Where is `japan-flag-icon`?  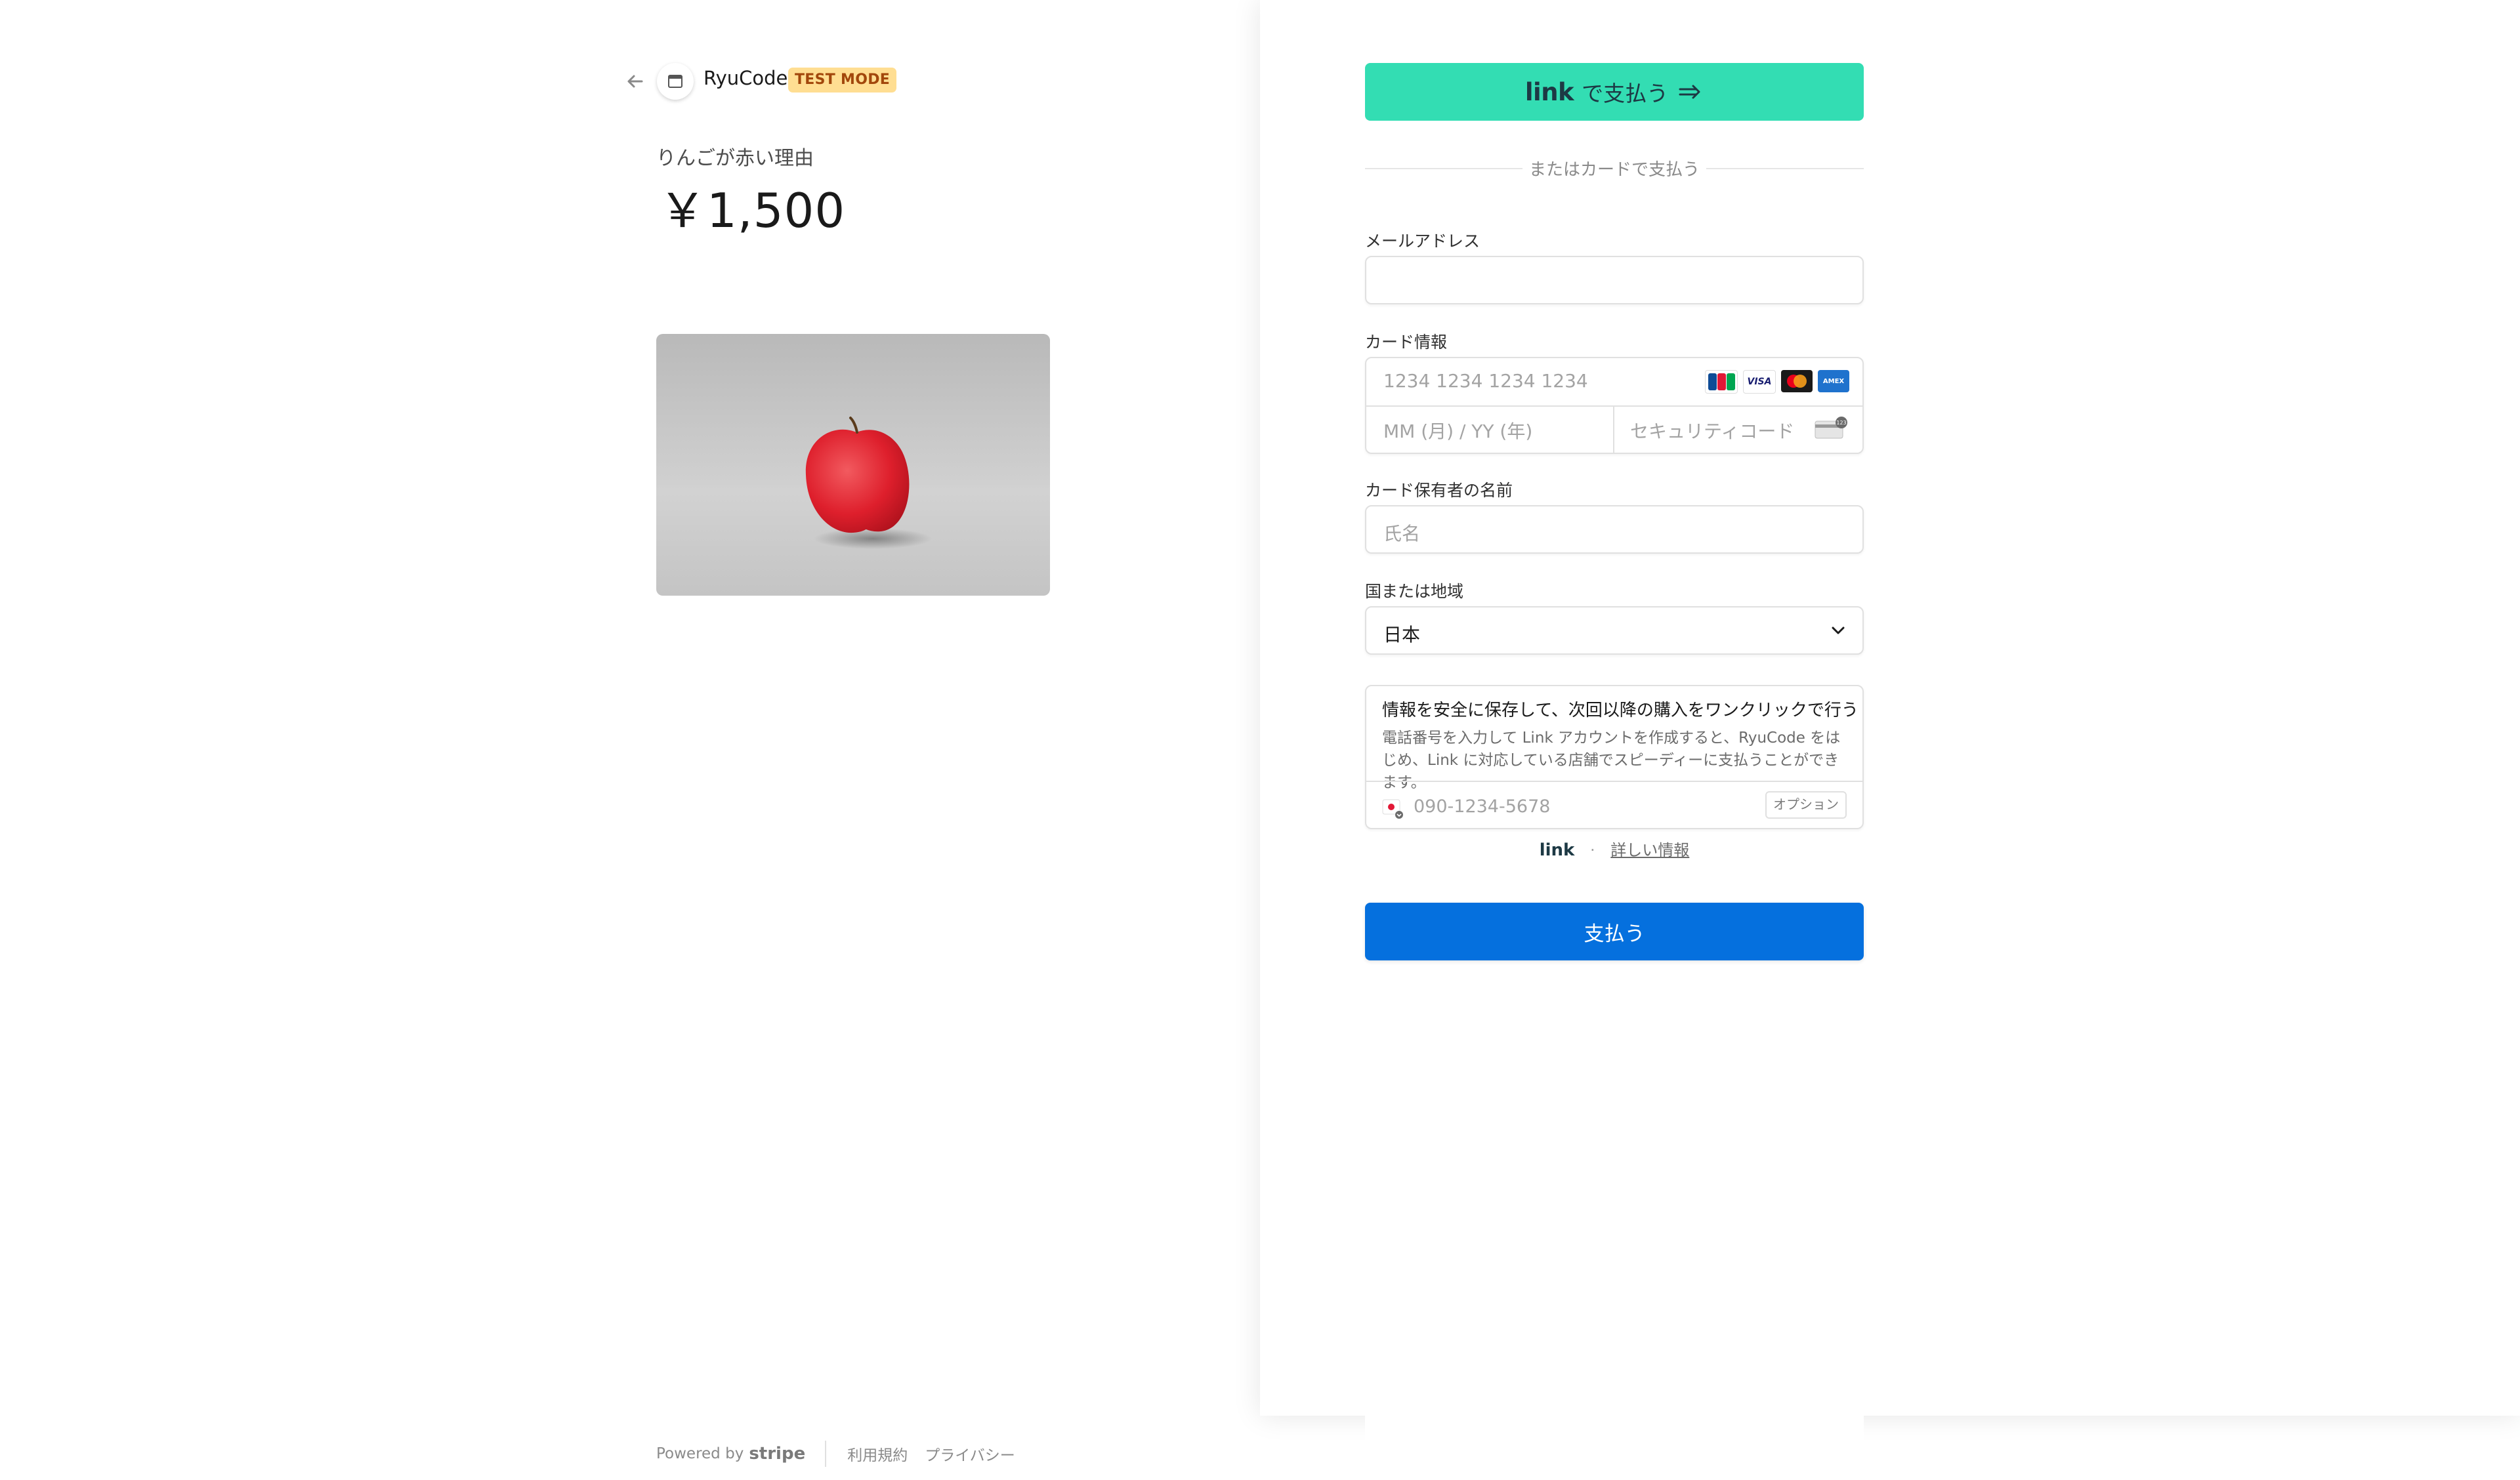 japan-flag-icon is located at coordinates (1393, 809).